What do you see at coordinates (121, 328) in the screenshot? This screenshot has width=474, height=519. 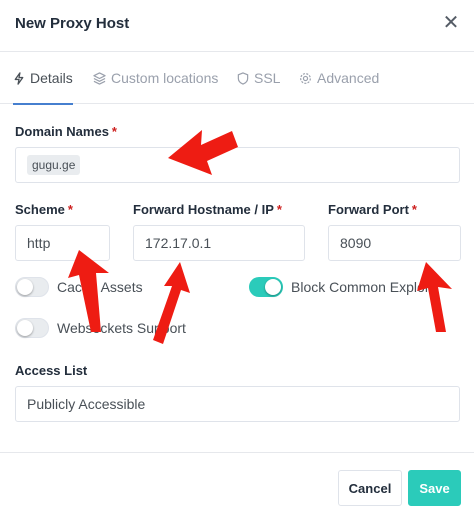 I see `websockets-support-label: Websockets Support` at bounding box center [121, 328].